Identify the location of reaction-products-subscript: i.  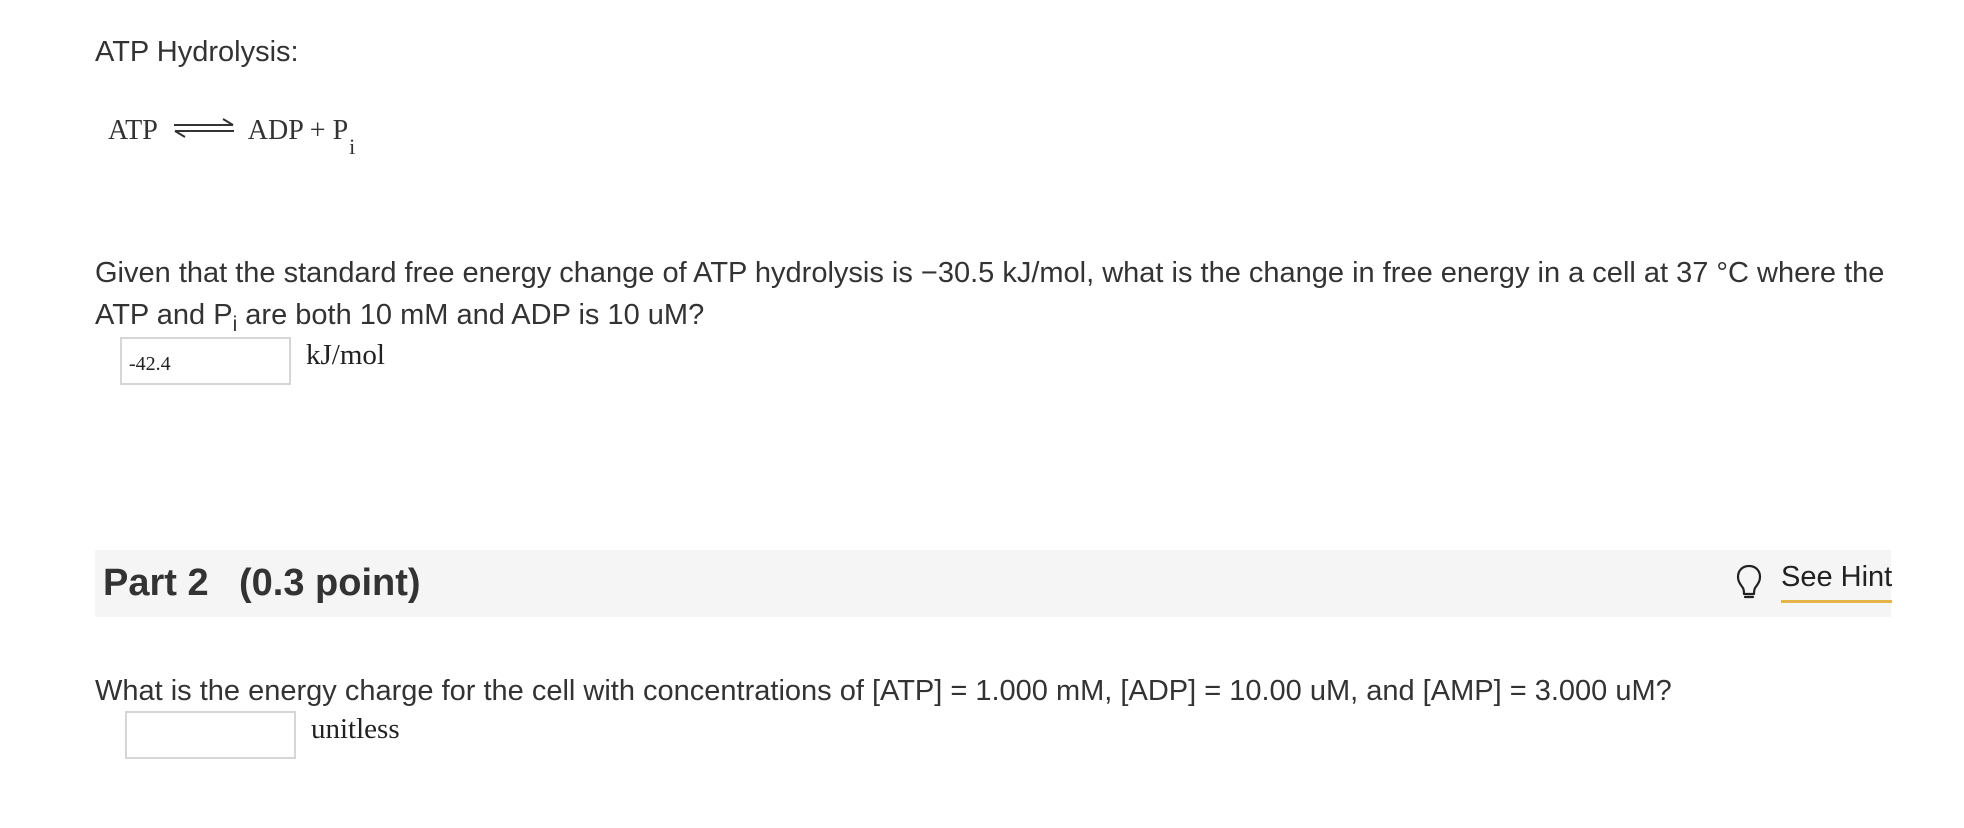
(352, 146).